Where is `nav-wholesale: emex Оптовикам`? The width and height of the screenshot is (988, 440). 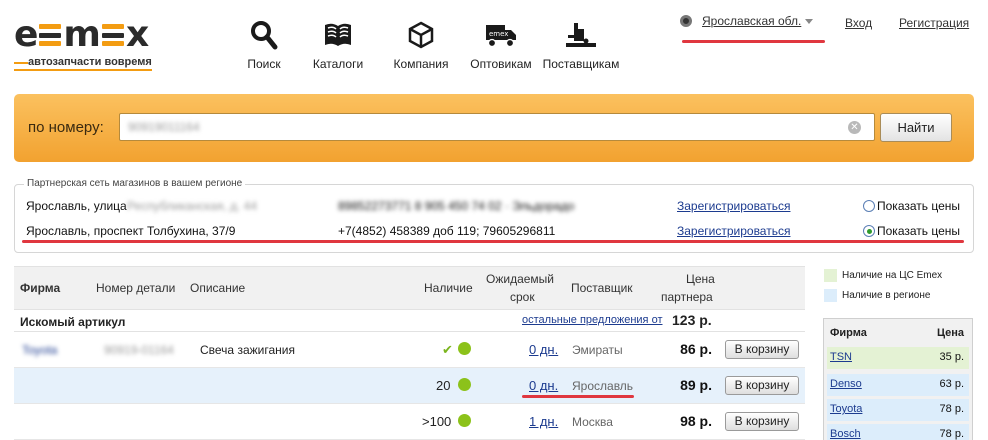 nav-wholesale: emex Оптовикам is located at coordinates (501, 44).